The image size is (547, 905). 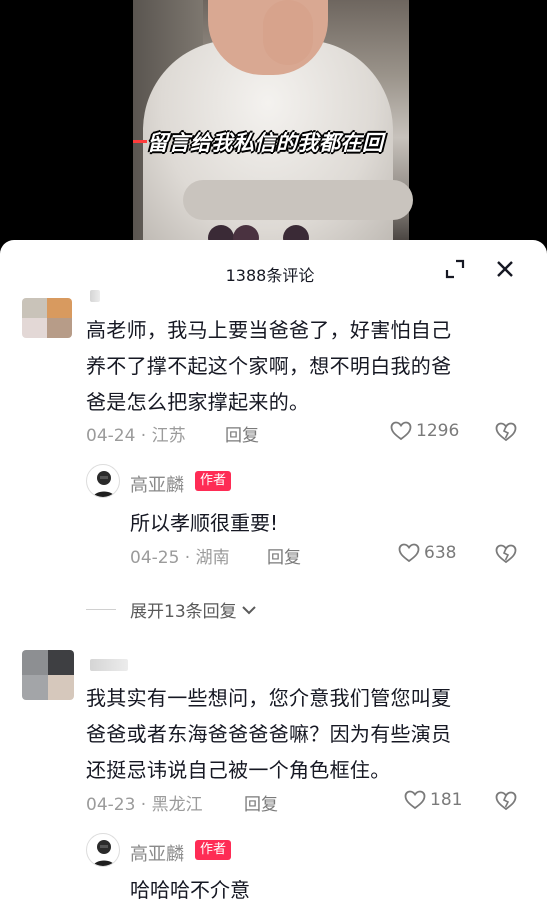 What do you see at coordinates (440, 553) in the screenshot?
I see `like-count: 638` at bounding box center [440, 553].